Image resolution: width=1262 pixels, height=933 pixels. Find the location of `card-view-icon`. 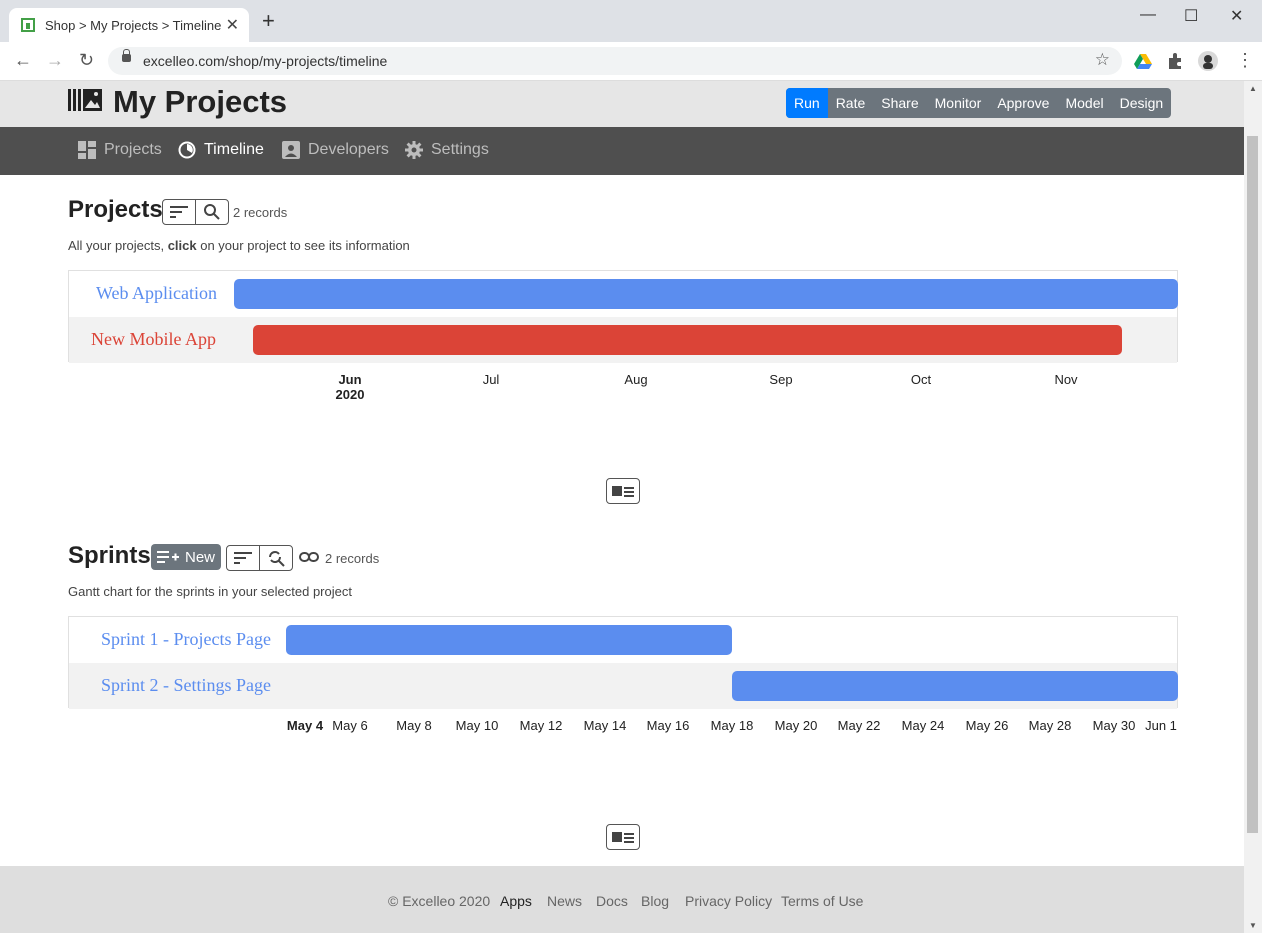

card-view-icon is located at coordinates (623, 491).